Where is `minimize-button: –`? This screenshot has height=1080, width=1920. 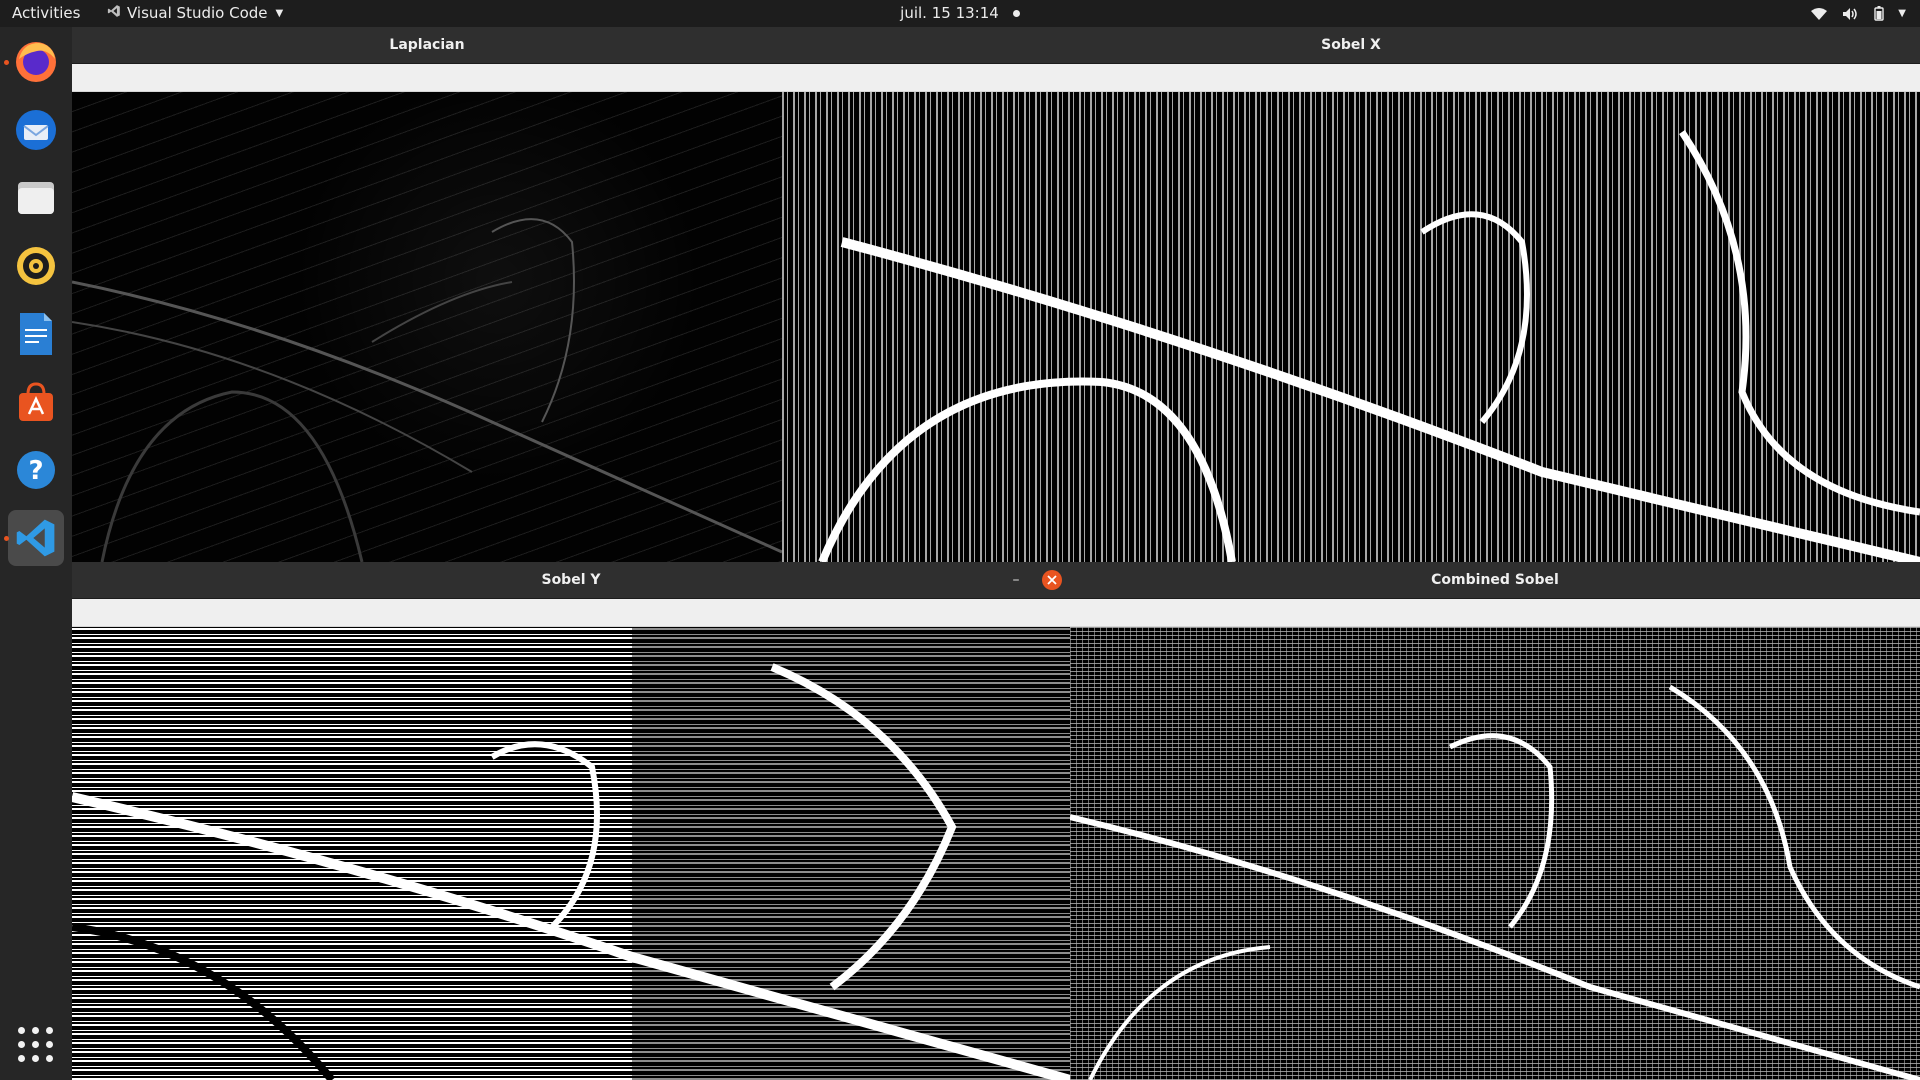
minimize-button: – is located at coordinates (1016, 580).